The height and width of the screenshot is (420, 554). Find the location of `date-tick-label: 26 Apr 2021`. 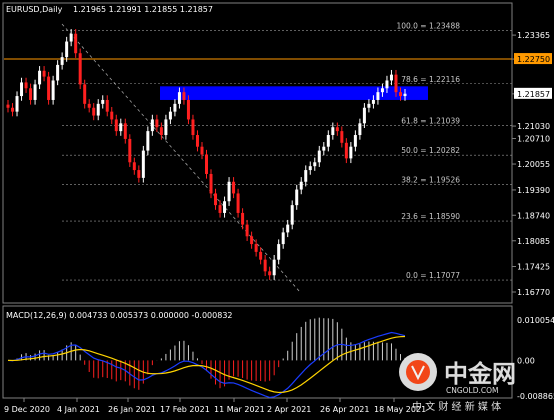

date-tick-label: 26 Apr 2021 is located at coordinates (344, 409).